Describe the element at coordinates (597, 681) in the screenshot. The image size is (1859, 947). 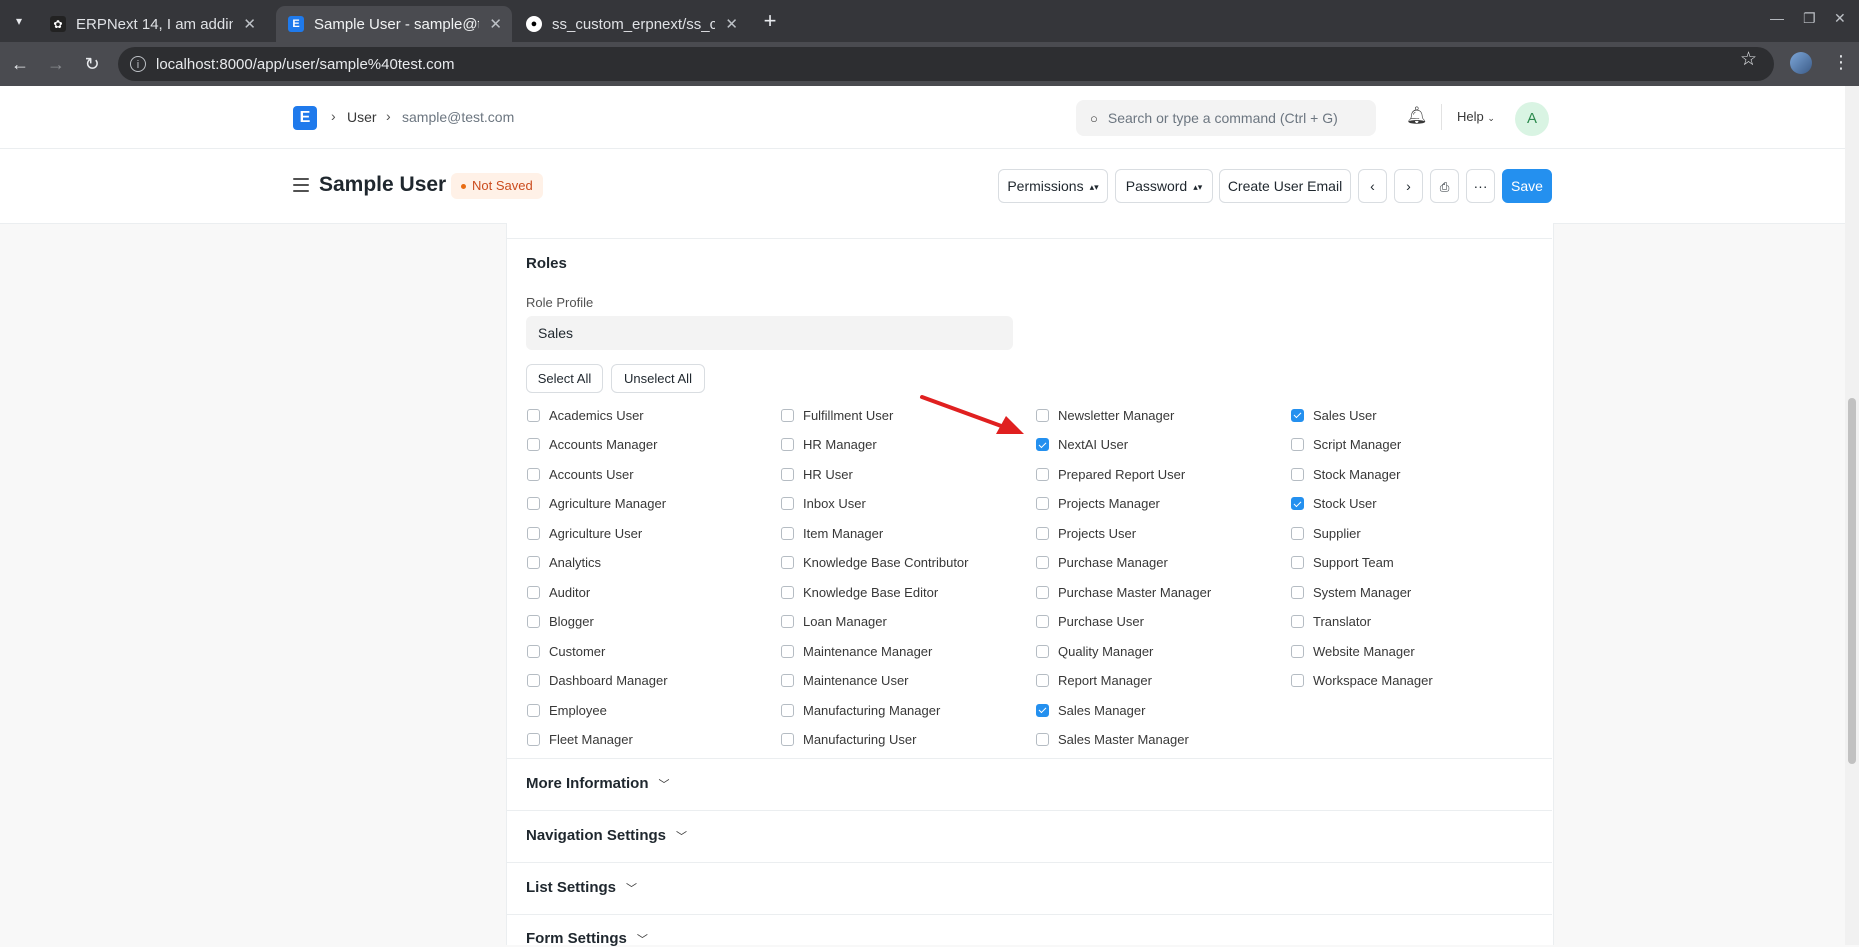
I see `role-checkbox-row: Dashboard Manager` at that location.